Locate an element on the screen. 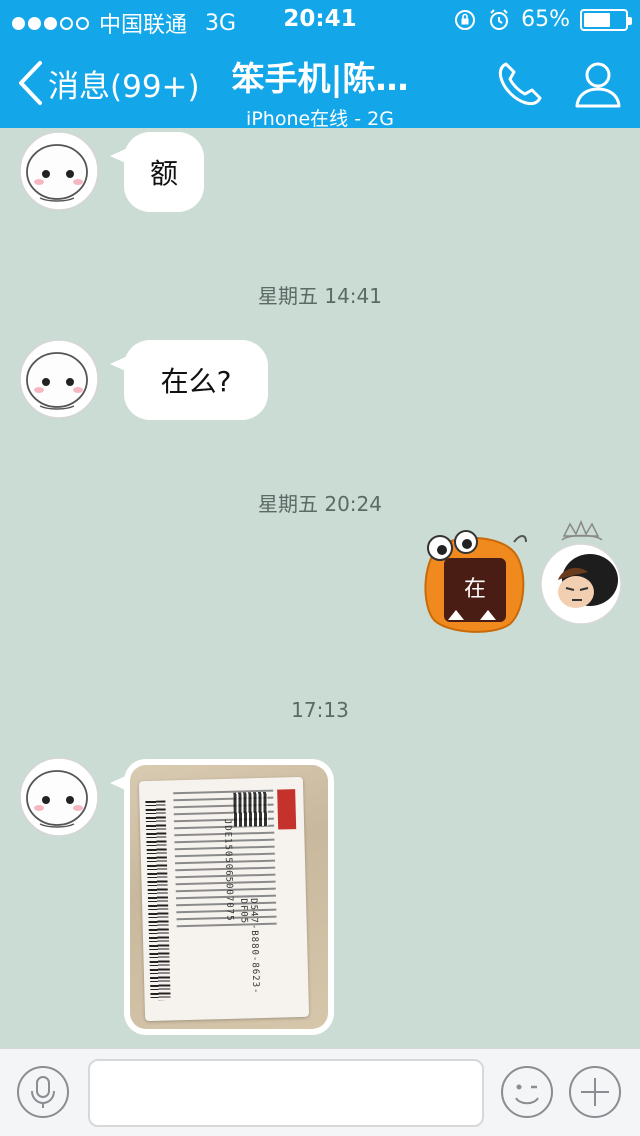  alarm-icon is located at coordinates (499, 19).